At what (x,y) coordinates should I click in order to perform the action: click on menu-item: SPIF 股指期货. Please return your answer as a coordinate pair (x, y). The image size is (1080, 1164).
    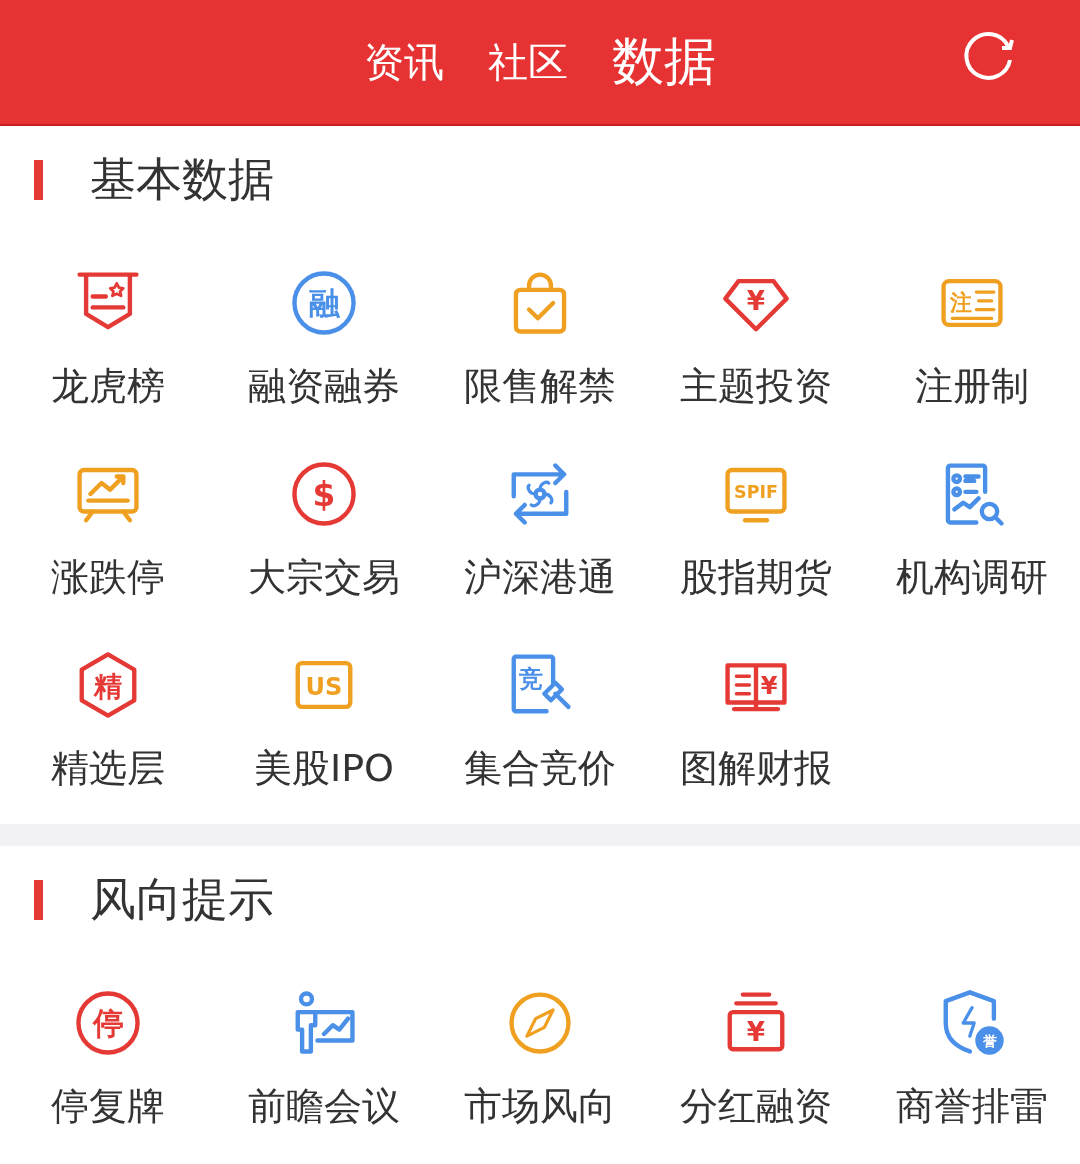
    Looking at the image, I should click on (756, 529).